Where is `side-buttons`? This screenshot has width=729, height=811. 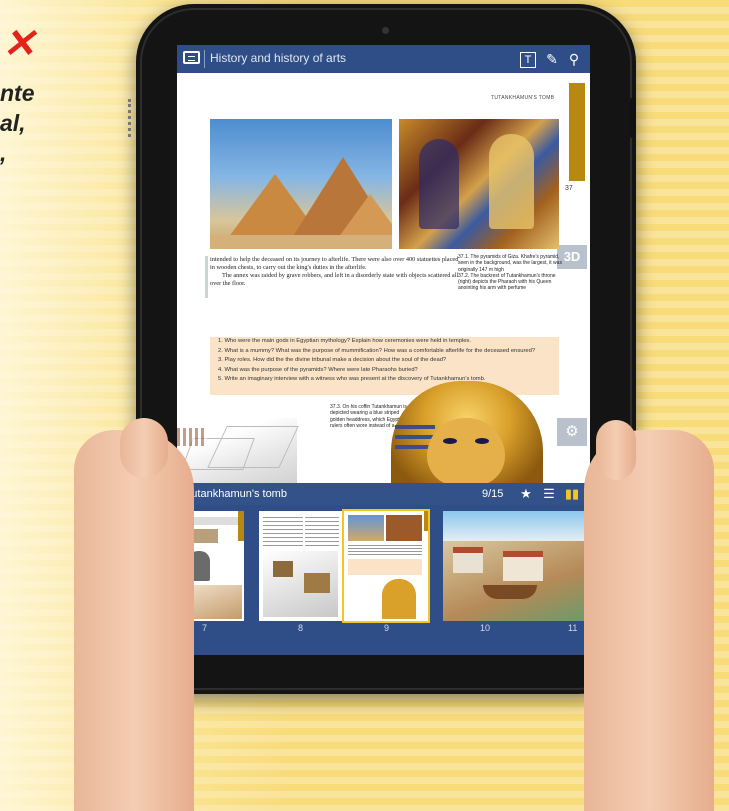 side-buttons is located at coordinates (133, 118).